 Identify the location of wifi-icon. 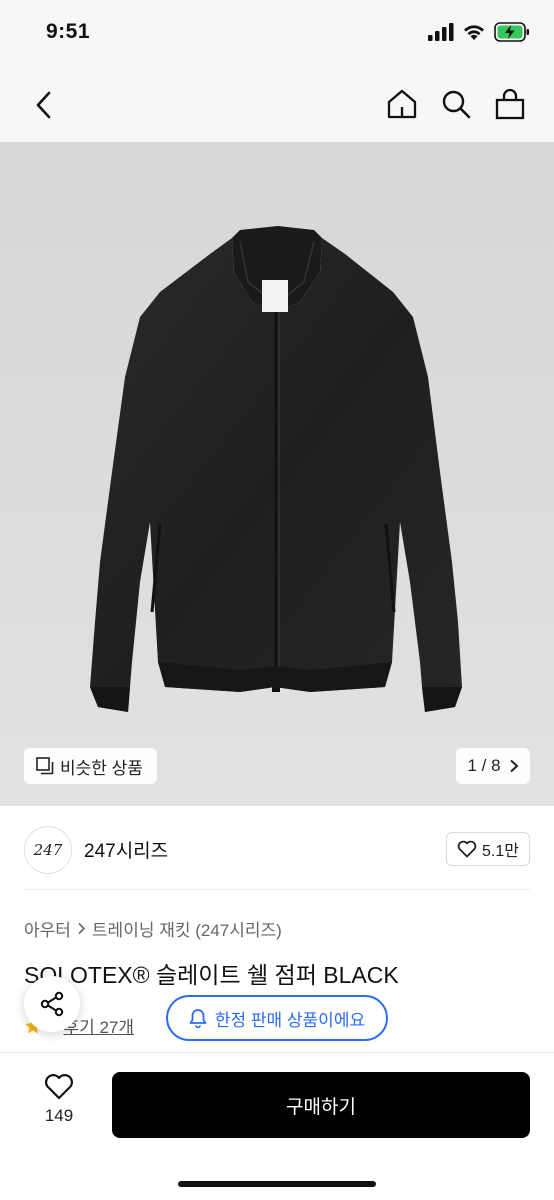
(474, 32).